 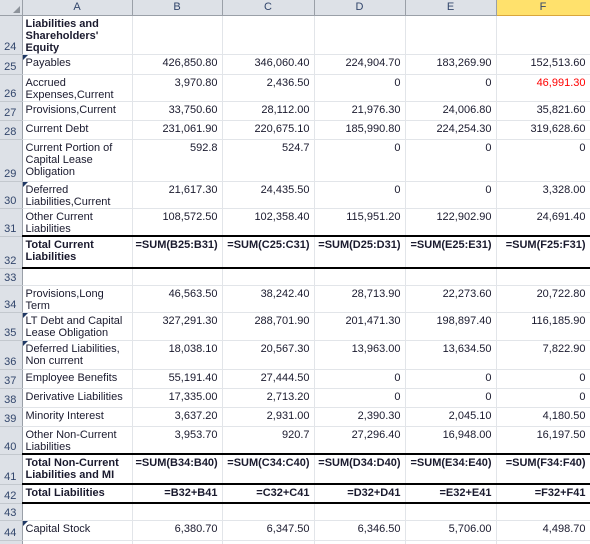 I want to click on cell-B34: 46,563.50, so click(x=177, y=299).